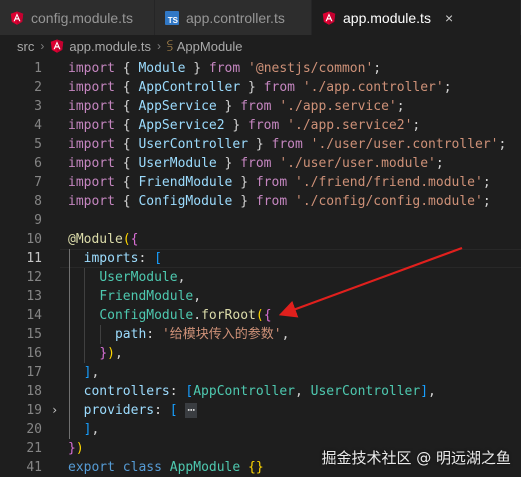 The height and width of the screenshot is (477, 521). Describe the element at coordinates (260, 239) in the screenshot. I see `code-line: 10 @Module({` at that location.